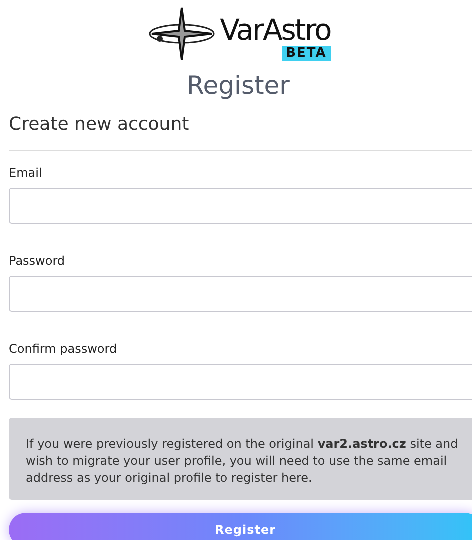 This screenshot has height=540, width=472. I want to click on register-button: Register, so click(240, 526).